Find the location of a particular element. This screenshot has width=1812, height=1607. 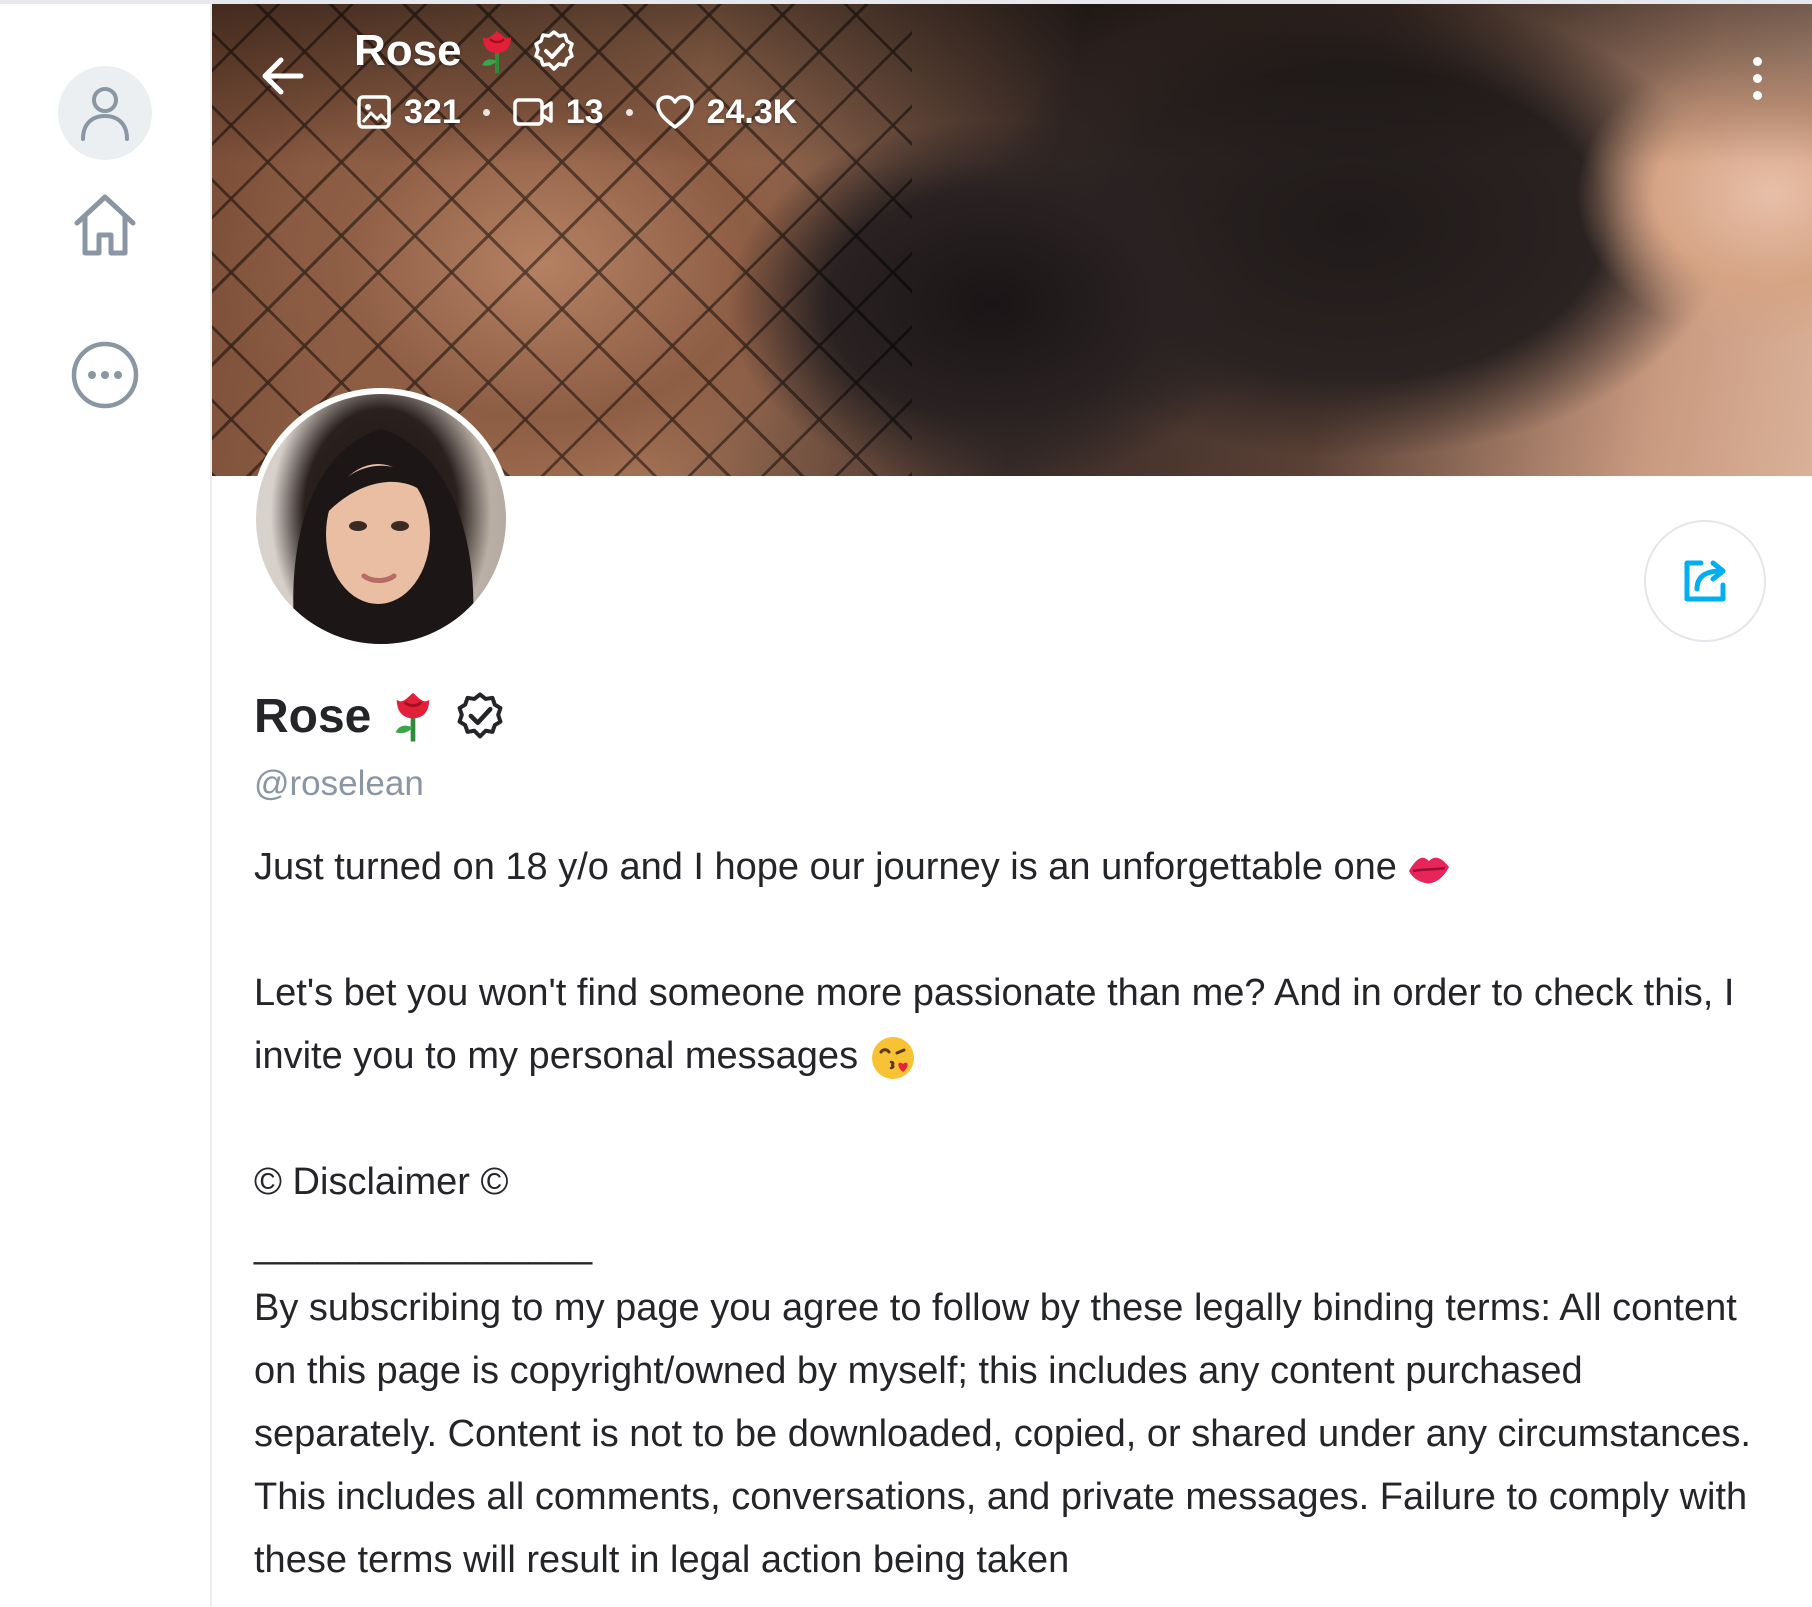

profile-avatar-photo is located at coordinates (381, 519).